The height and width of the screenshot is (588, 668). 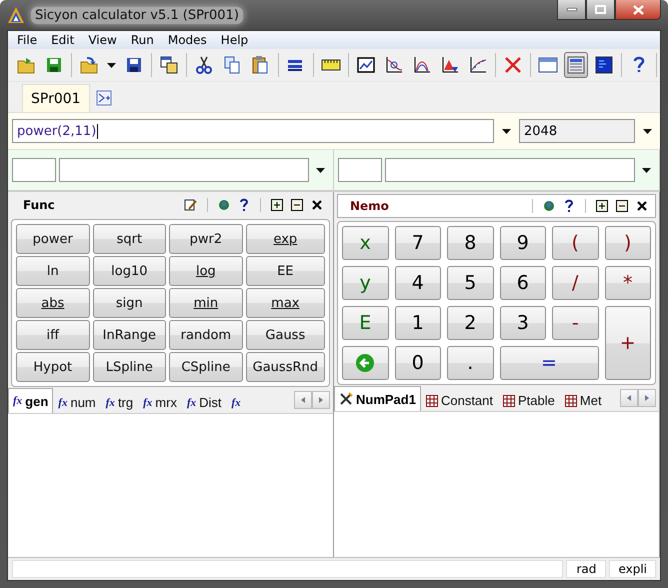 What do you see at coordinates (285, 335) in the screenshot?
I see `function-button: Gauss` at bounding box center [285, 335].